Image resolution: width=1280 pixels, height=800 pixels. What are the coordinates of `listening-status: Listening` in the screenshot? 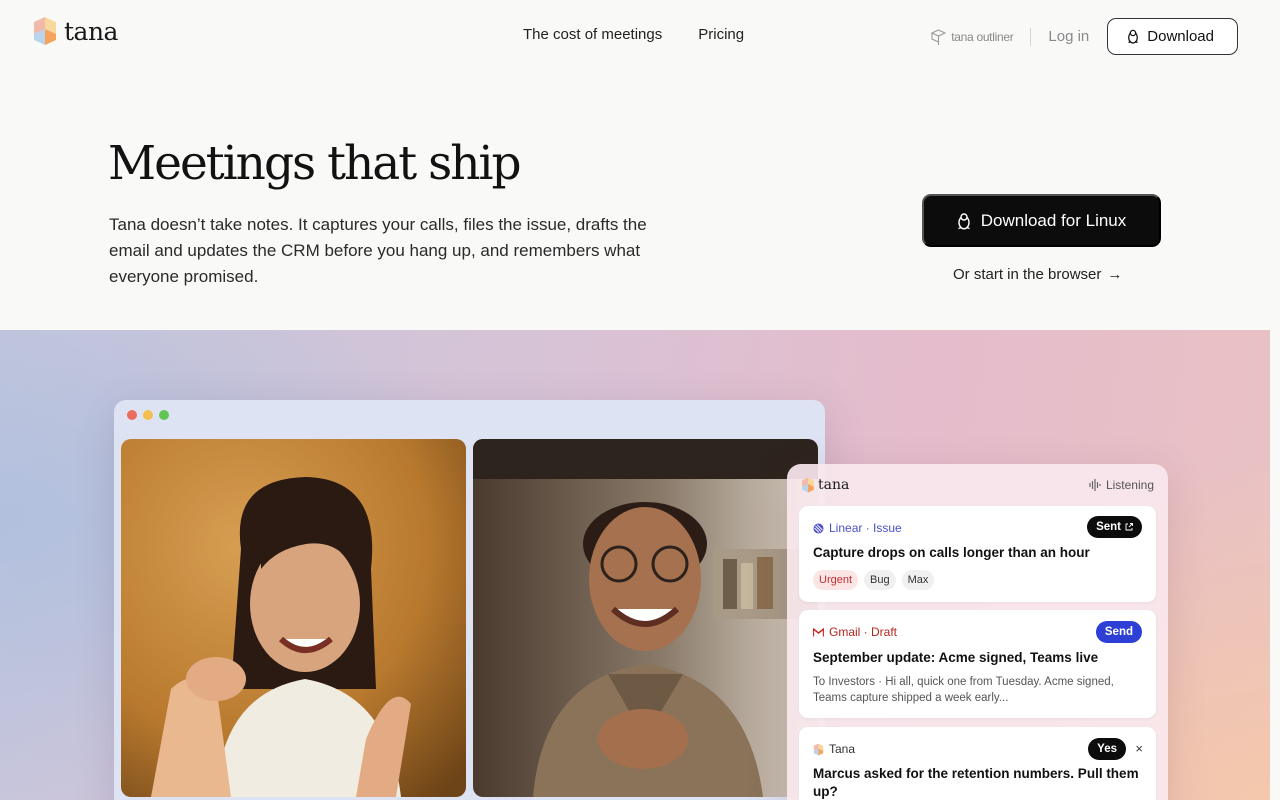 It's located at (1121, 485).